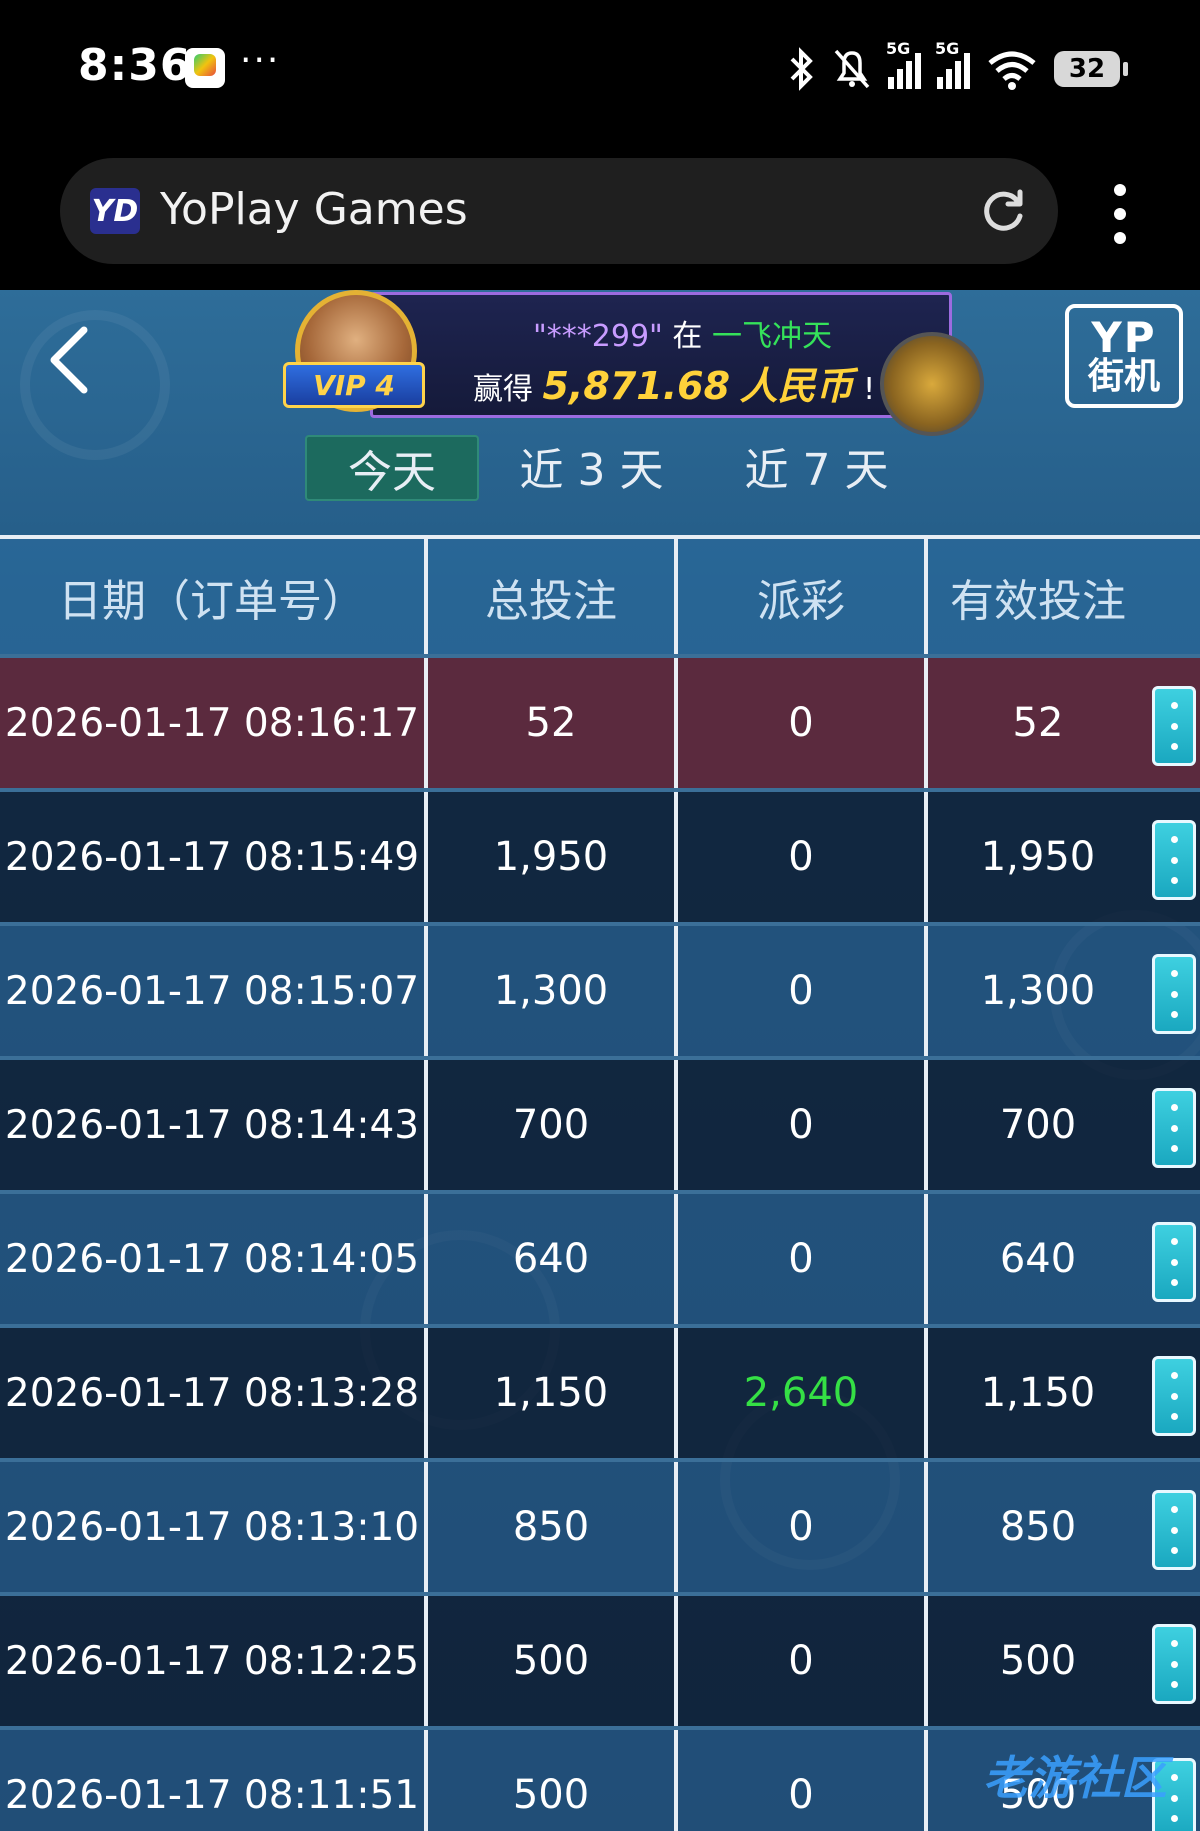 Image resolution: width=1200 pixels, height=1831 pixels. I want to click on row-date: 2026-01-17 08:13:28, so click(214, 1393).